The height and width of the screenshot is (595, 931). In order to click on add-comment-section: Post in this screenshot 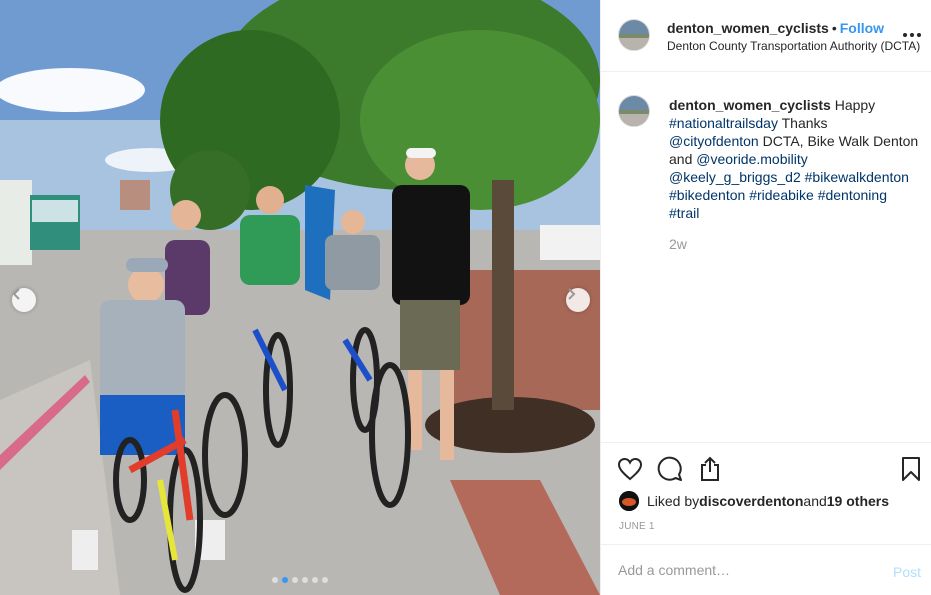, I will do `click(766, 569)`.